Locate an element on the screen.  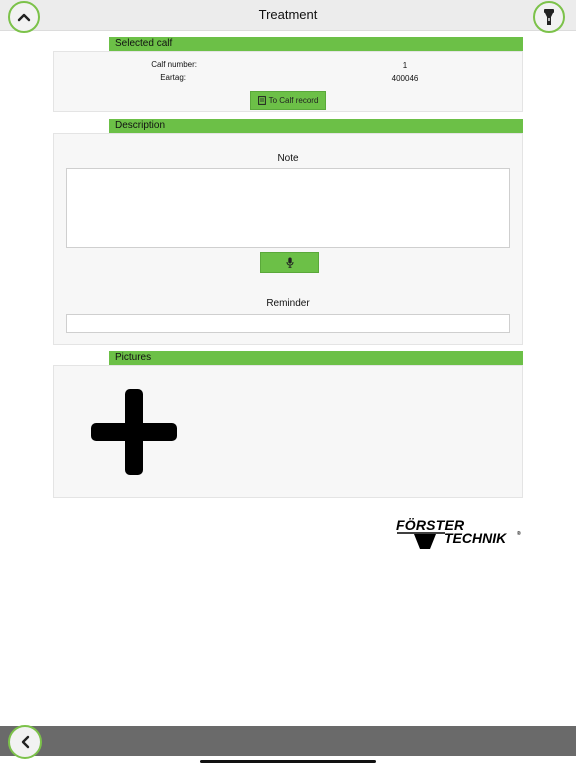
eartag-value: 400046 is located at coordinates (405, 78).